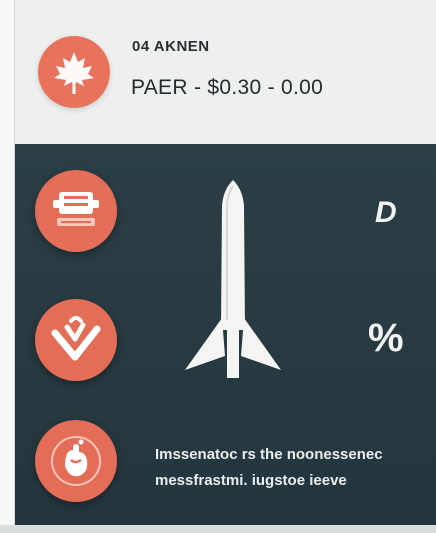 This screenshot has height=533, width=436. I want to click on caption-line-2: messfrastmi. iugstoe ieeve, so click(251, 480).